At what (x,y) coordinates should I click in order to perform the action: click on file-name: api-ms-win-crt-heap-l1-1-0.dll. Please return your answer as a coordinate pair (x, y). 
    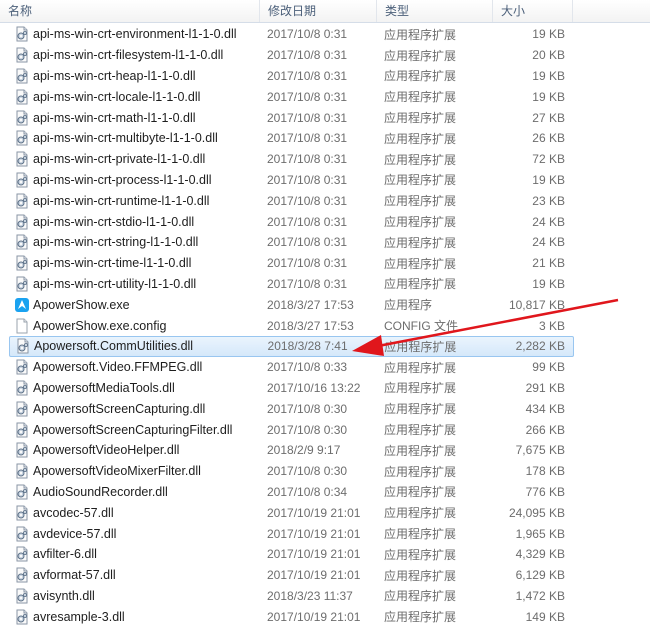
    Looking at the image, I should click on (114, 75).